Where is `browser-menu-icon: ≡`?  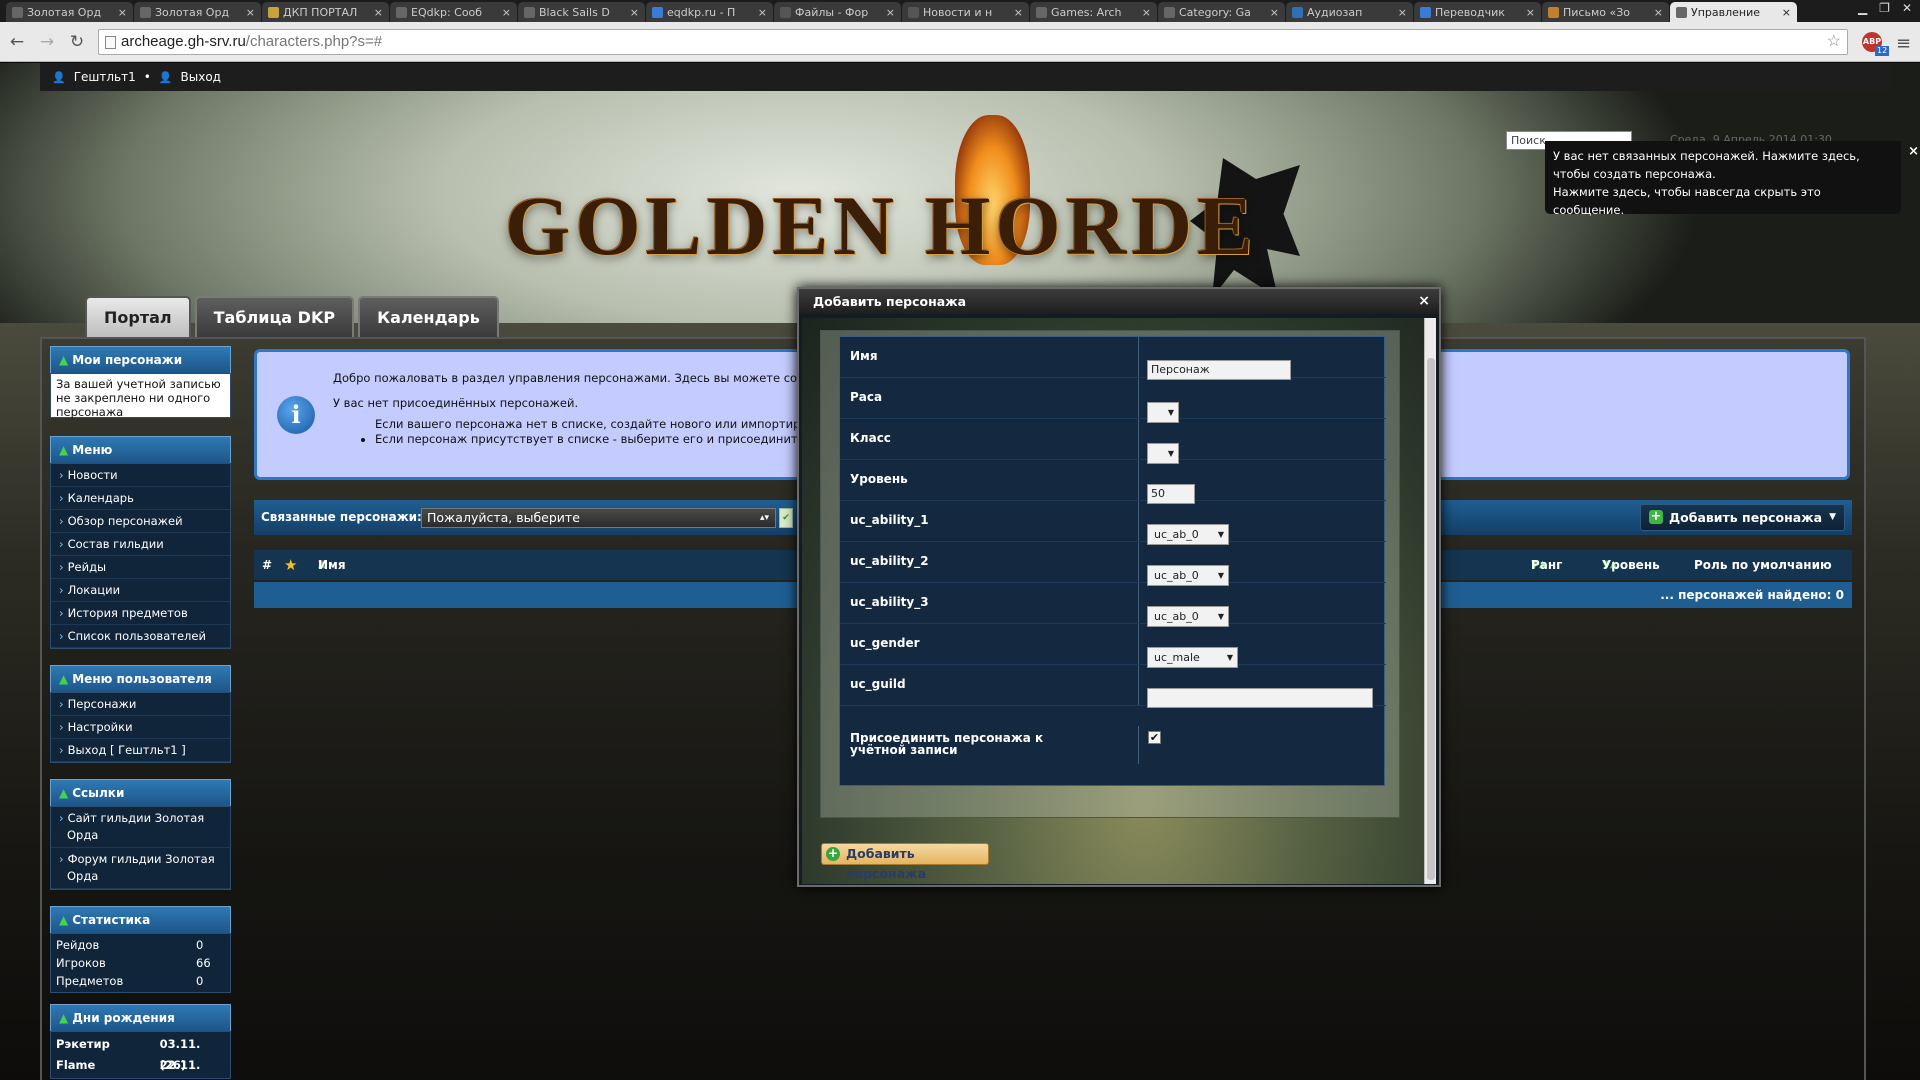 browser-menu-icon: ≡ is located at coordinates (1903, 43).